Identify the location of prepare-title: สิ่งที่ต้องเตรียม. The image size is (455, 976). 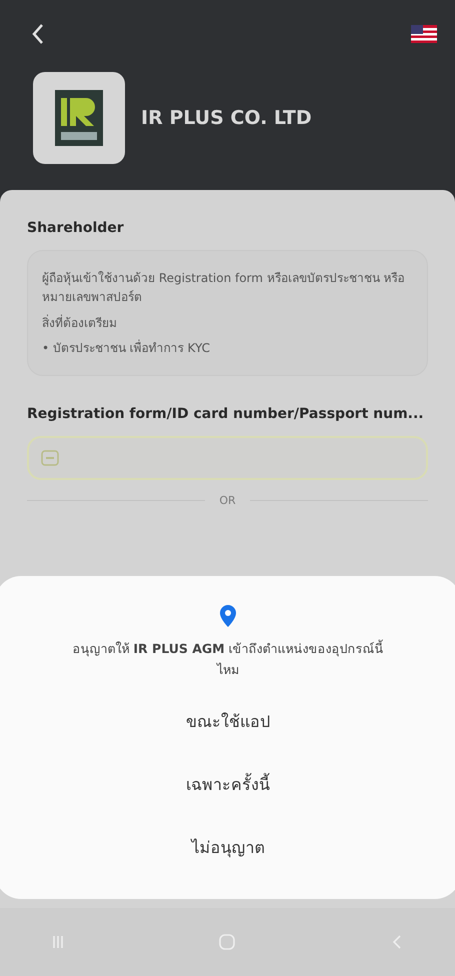
(80, 323).